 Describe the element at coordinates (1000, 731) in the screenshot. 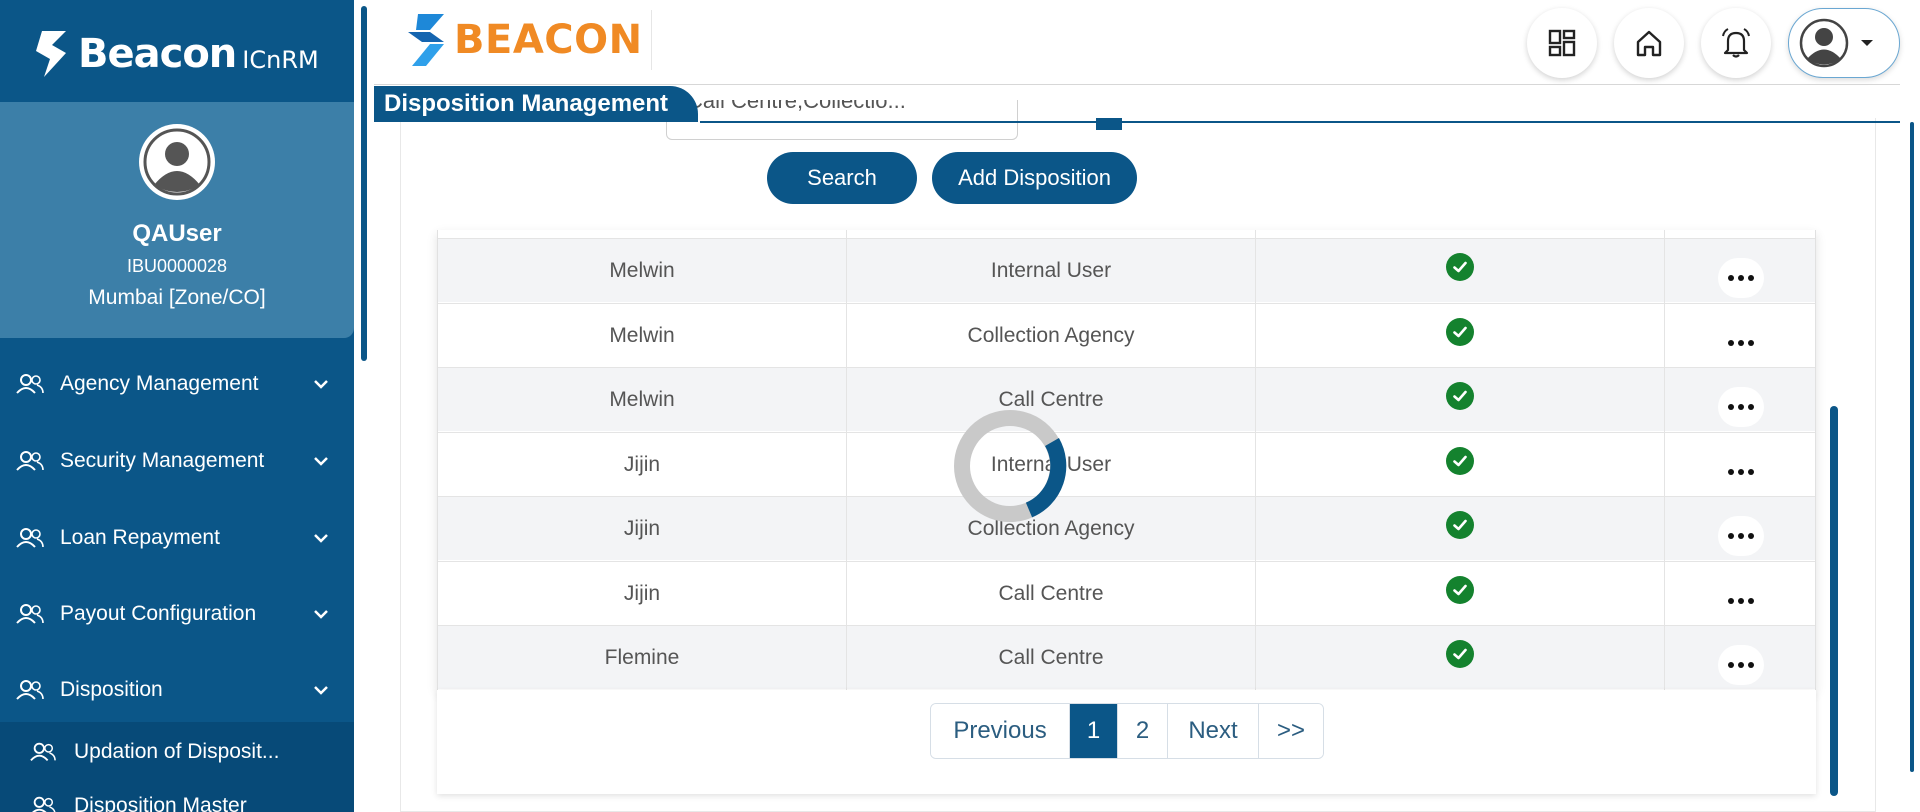

I see `pagination-previous: Previous` at that location.